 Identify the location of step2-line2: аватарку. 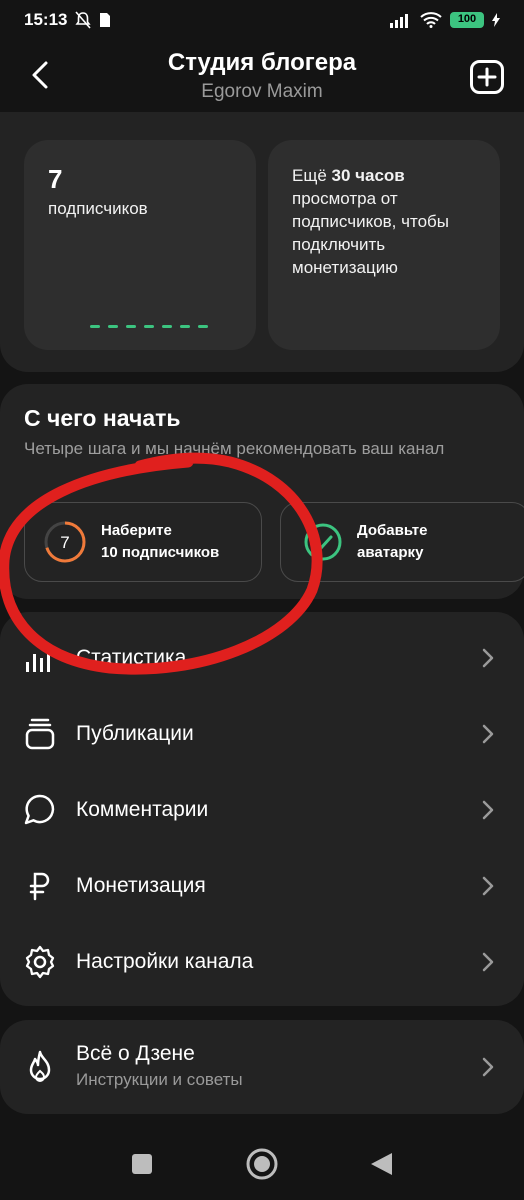
(390, 552).